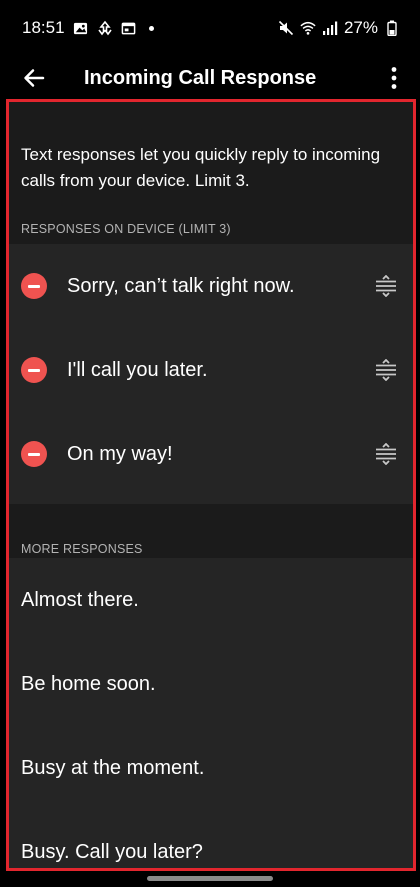 The height and width of the screenshot is (887, 420). What do you see at coordinates (211, 518) in the screenshot?
I see `section-divider` at bounding box center [211, 518].